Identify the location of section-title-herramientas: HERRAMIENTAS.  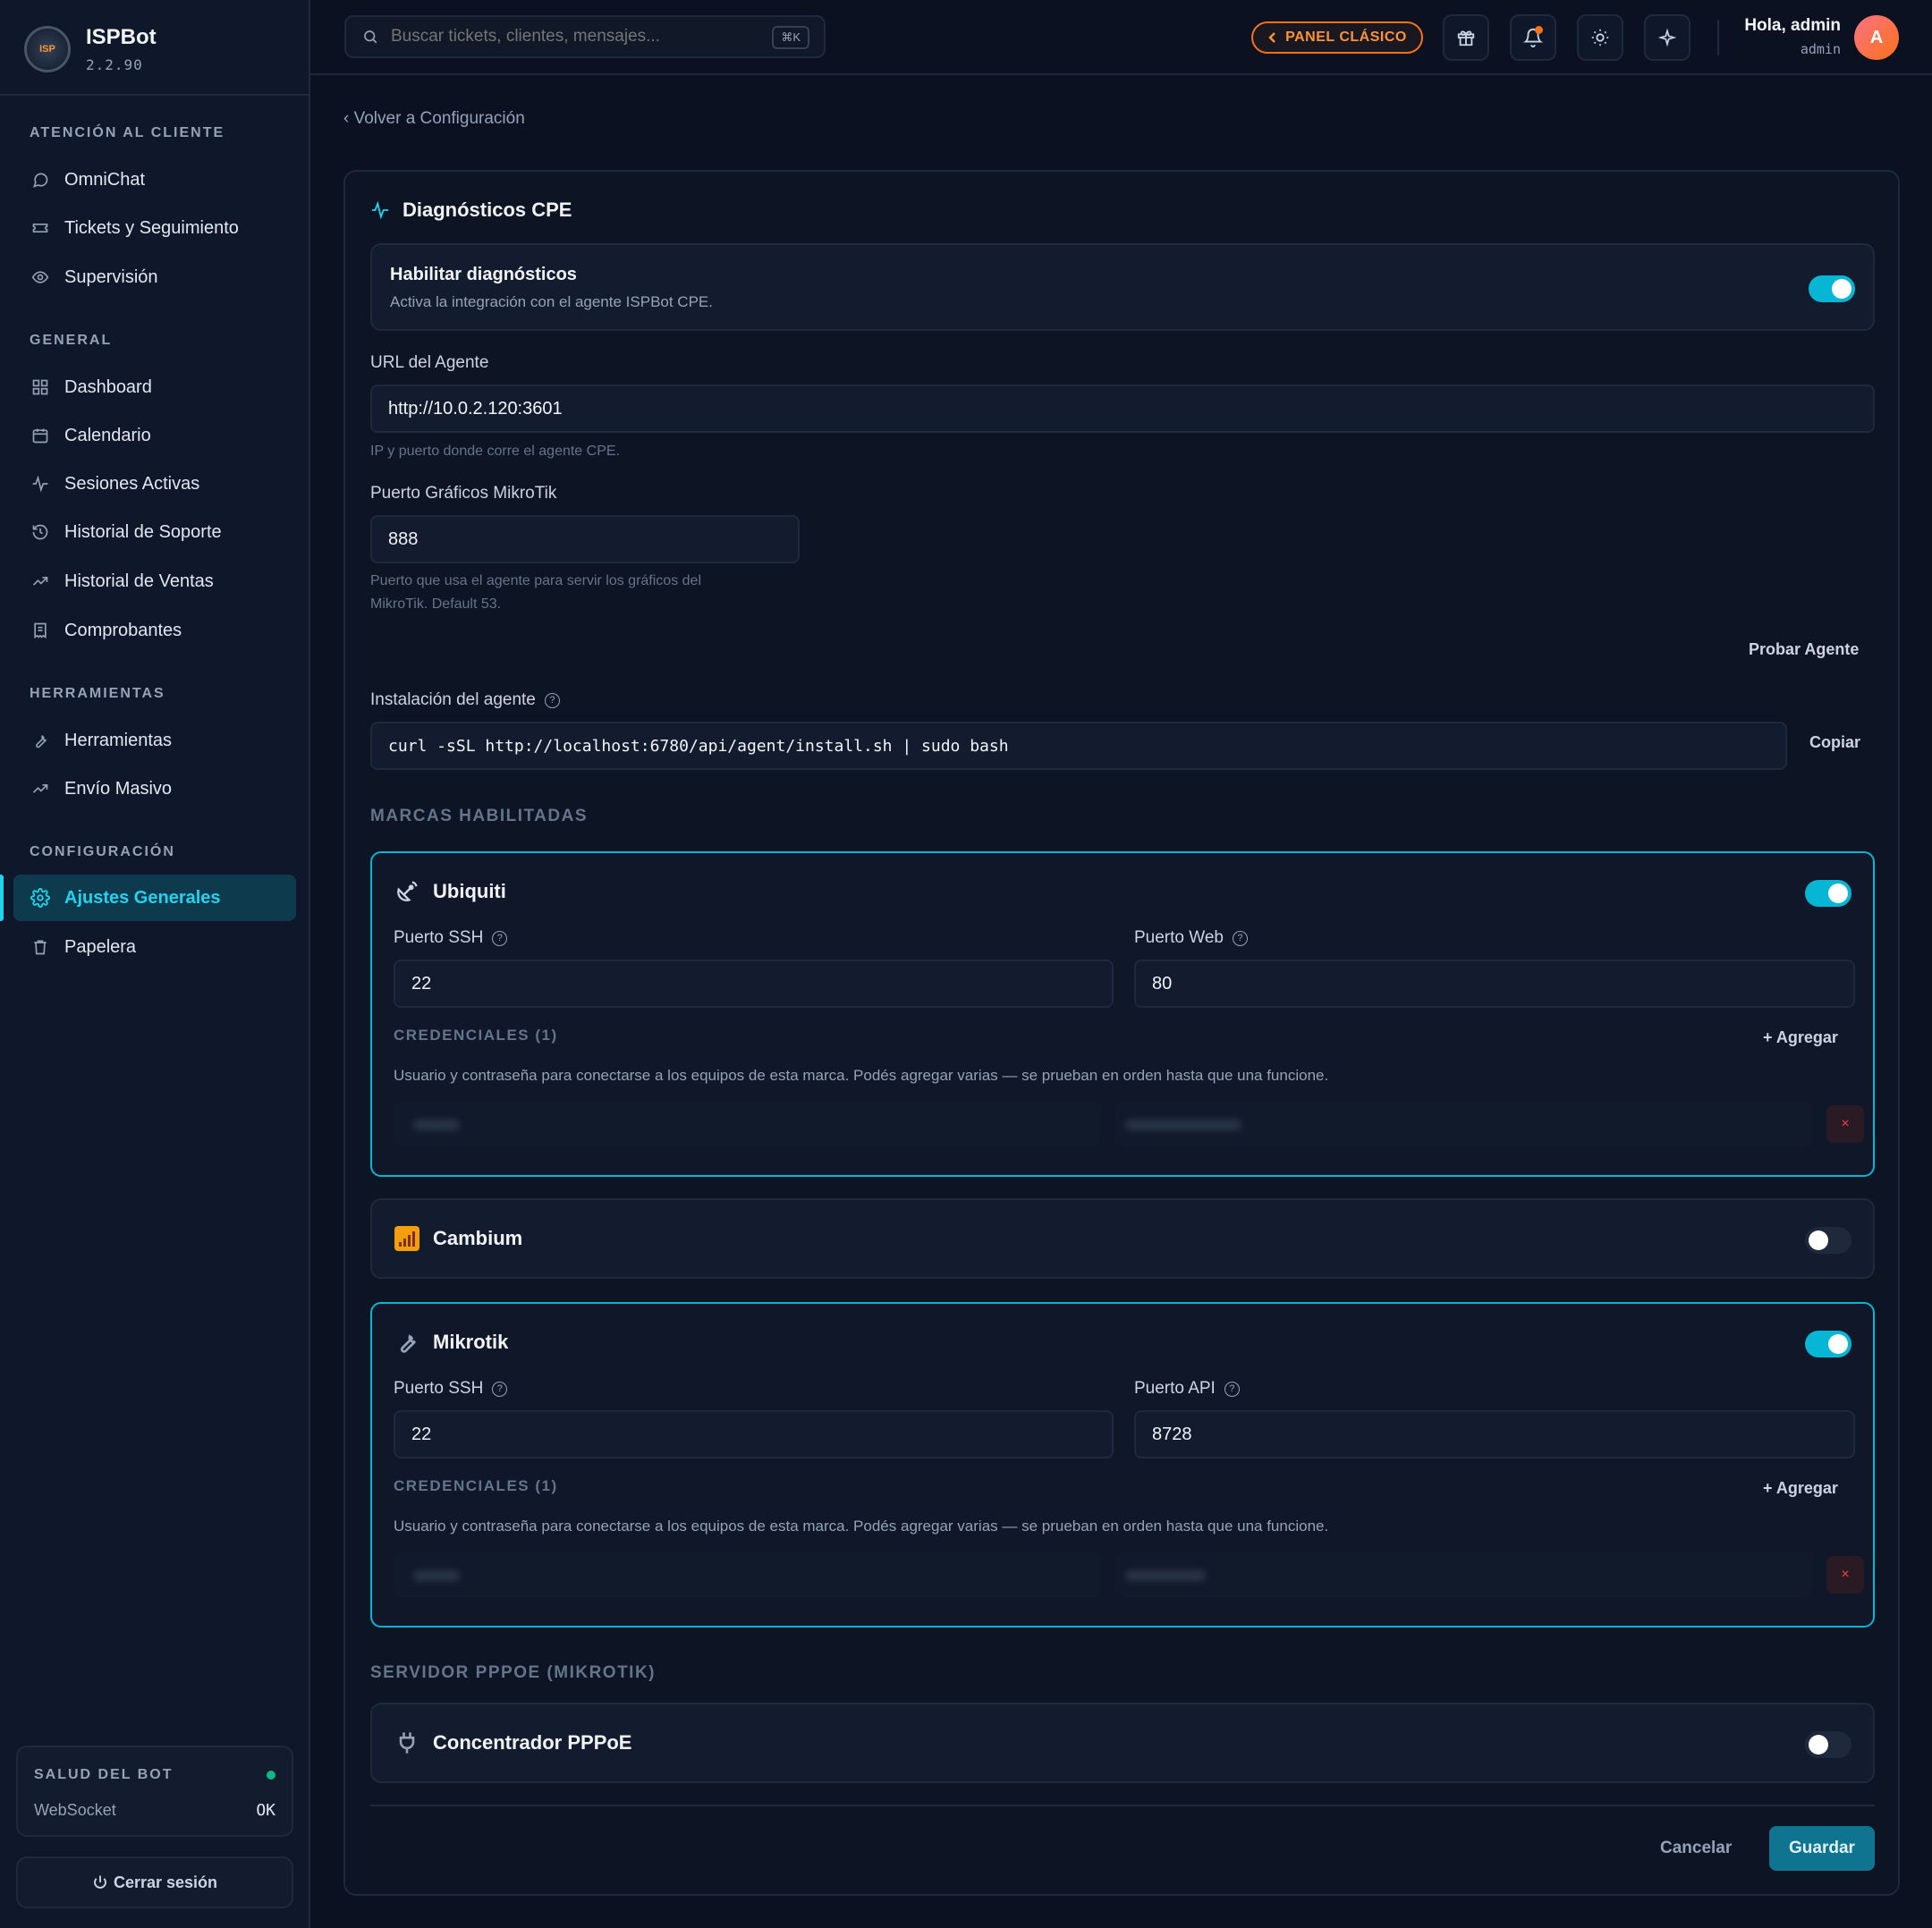
(97, 694).